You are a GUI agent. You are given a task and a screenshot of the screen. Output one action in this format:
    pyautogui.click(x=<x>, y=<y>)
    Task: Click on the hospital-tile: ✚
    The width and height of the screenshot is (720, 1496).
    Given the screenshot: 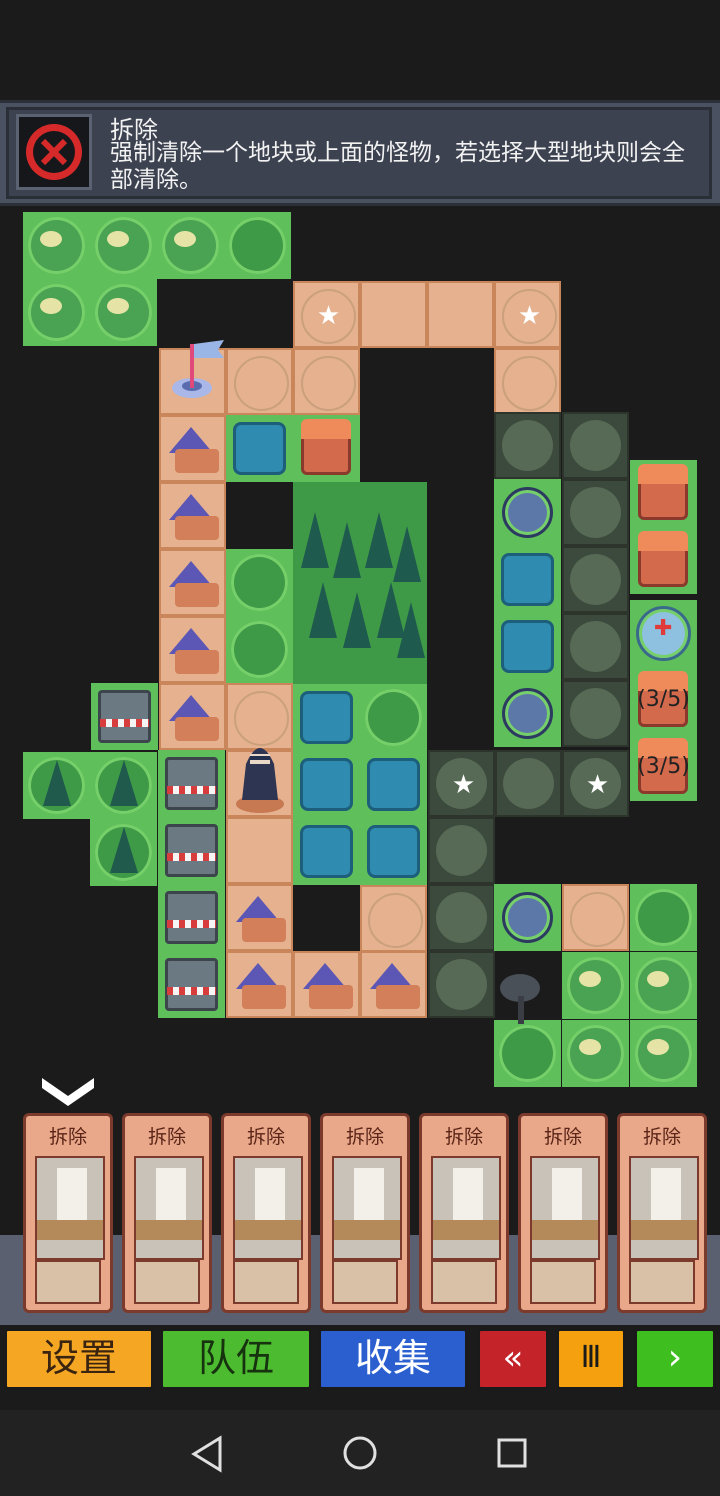 What is the action you would take?
    pyautogui.click(x=663, y=633)
    